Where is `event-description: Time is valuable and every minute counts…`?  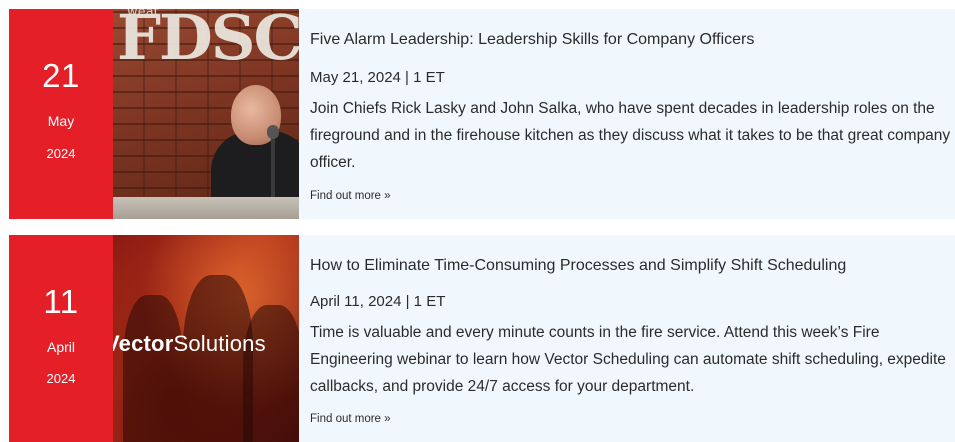 event-description: Time is valuable and every minute counts… is located at coordinates (628, 359).